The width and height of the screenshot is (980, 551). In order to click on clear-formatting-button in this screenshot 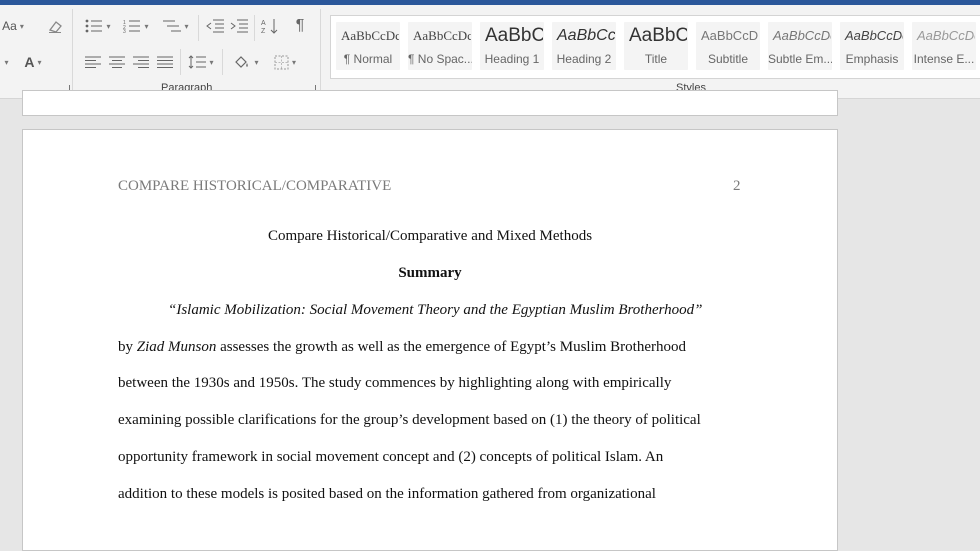, I will do `click(55, 26)`.